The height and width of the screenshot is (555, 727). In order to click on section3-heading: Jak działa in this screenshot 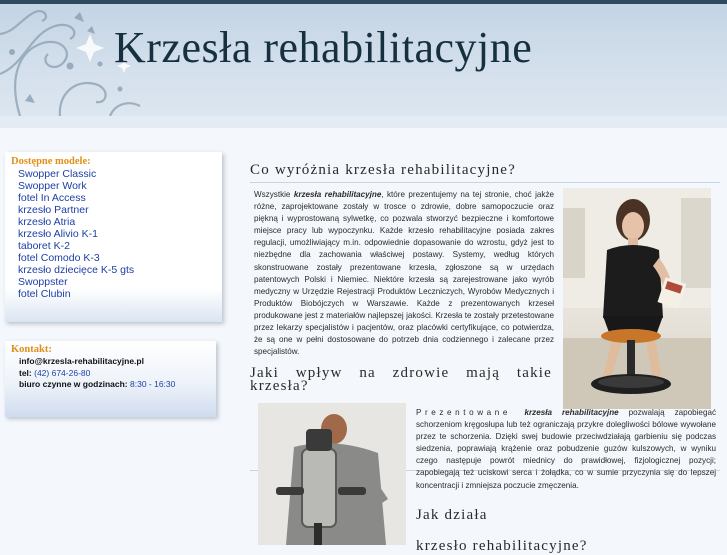, I will do `click(452, 515)`.